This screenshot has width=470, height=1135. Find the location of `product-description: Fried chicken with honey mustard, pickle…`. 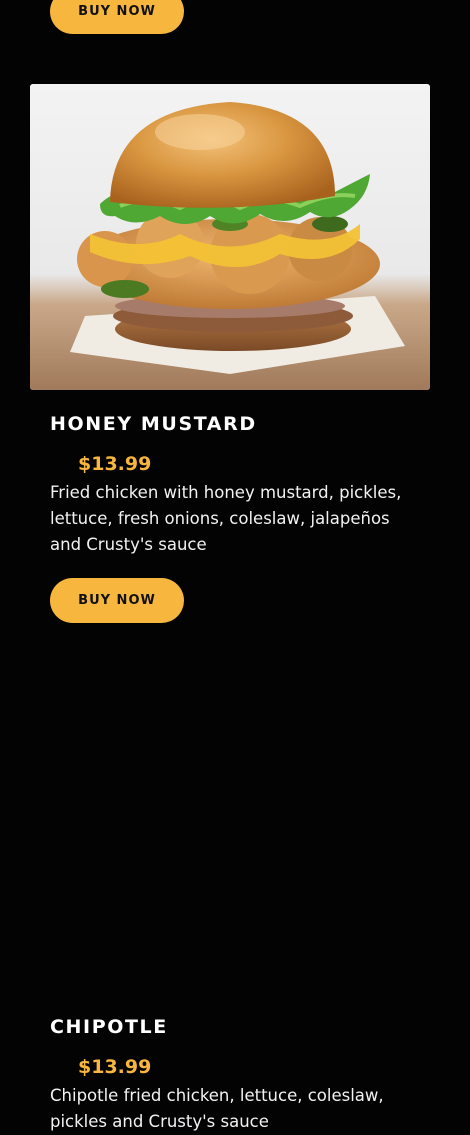

product-description: Fried chicken with honey mustard, pickle… is located at coordinates (226, 518).